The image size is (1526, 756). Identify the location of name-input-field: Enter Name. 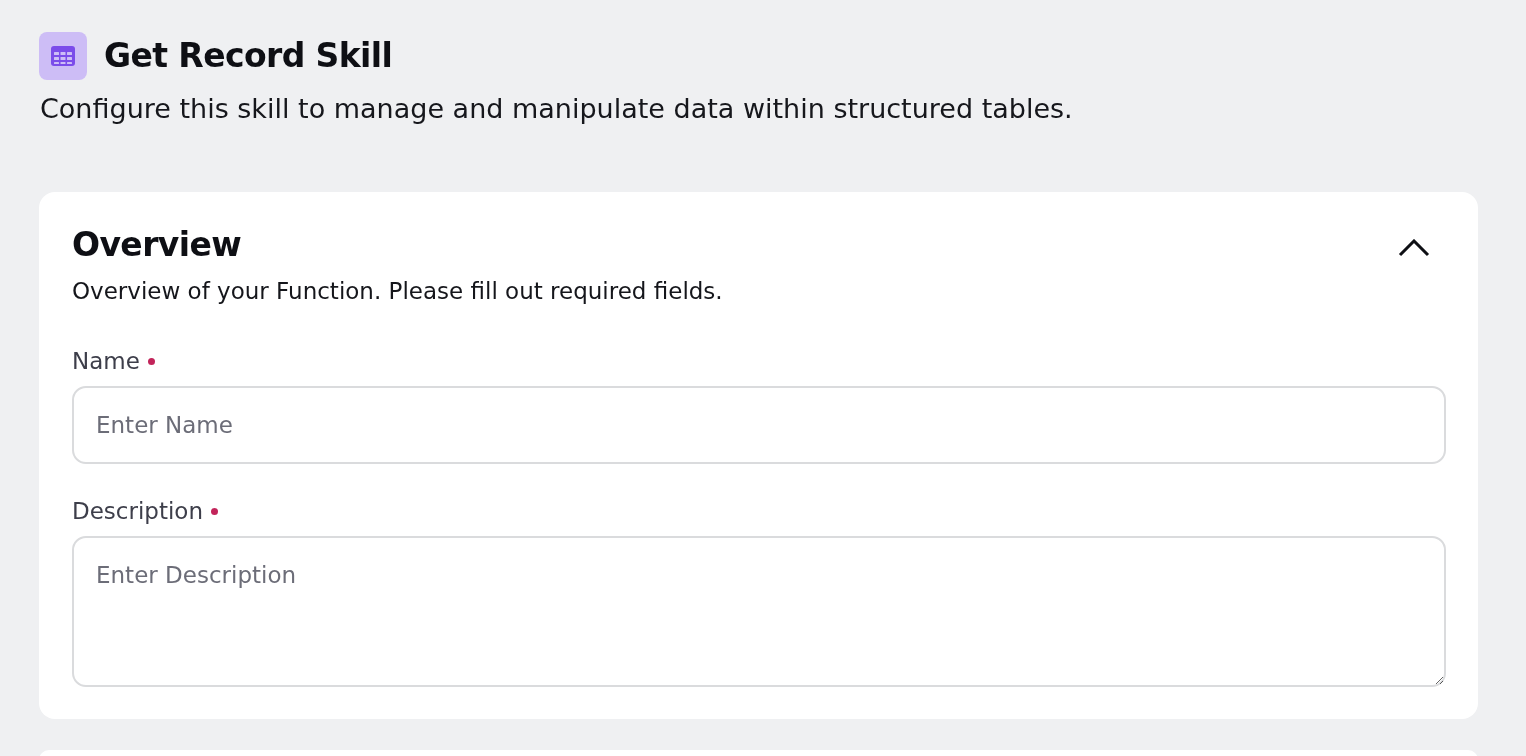
(759, 425).